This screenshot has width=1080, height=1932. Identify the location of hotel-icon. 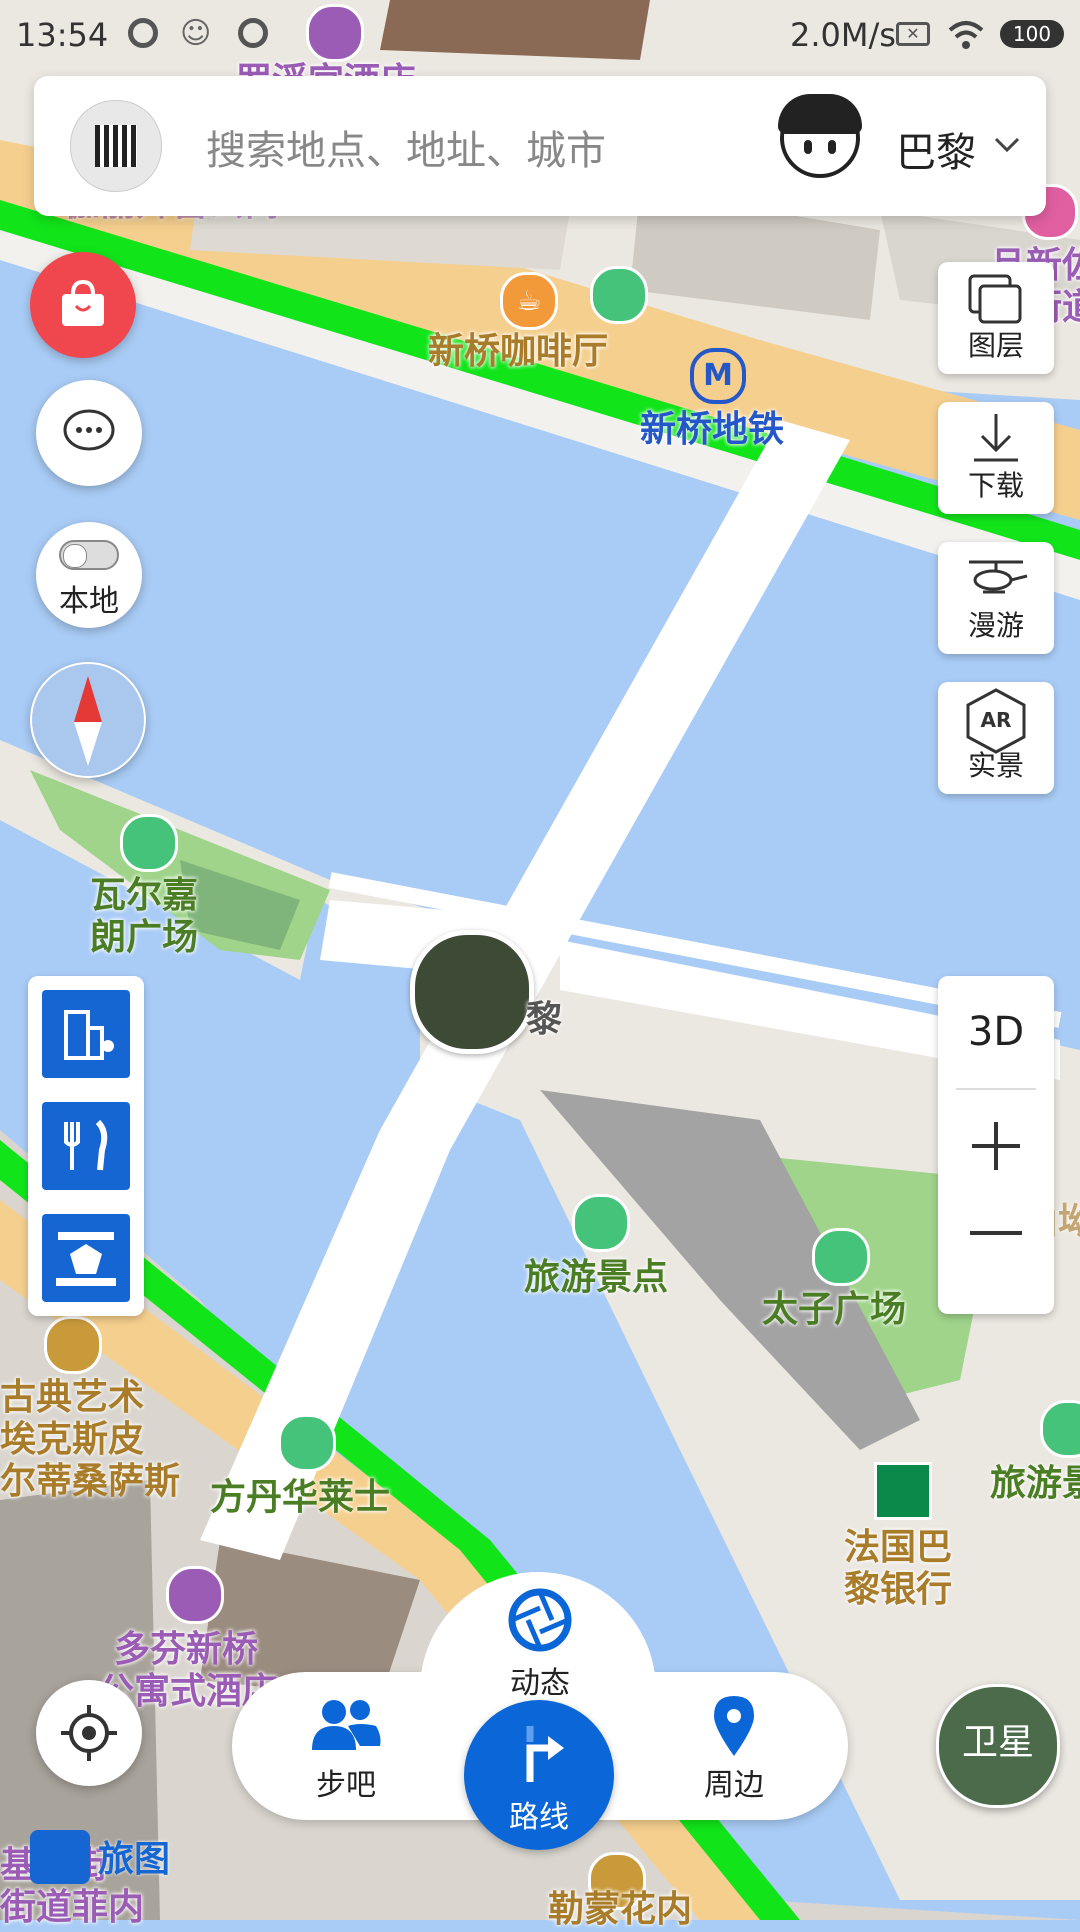
(335, 33).